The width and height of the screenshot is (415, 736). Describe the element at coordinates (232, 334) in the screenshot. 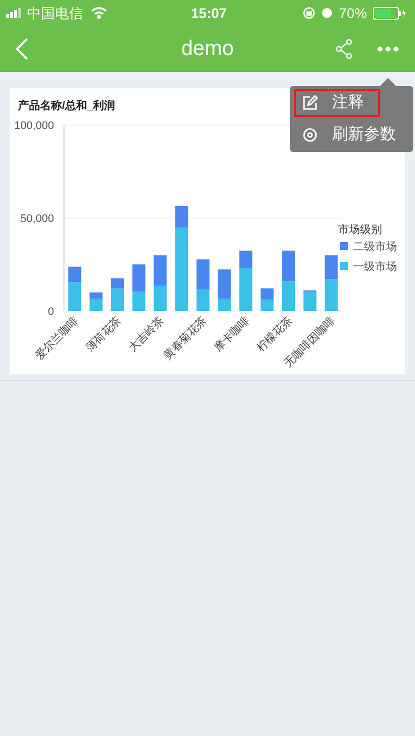

I see `axis-tick-label: 摩卡咖啡` at that location.